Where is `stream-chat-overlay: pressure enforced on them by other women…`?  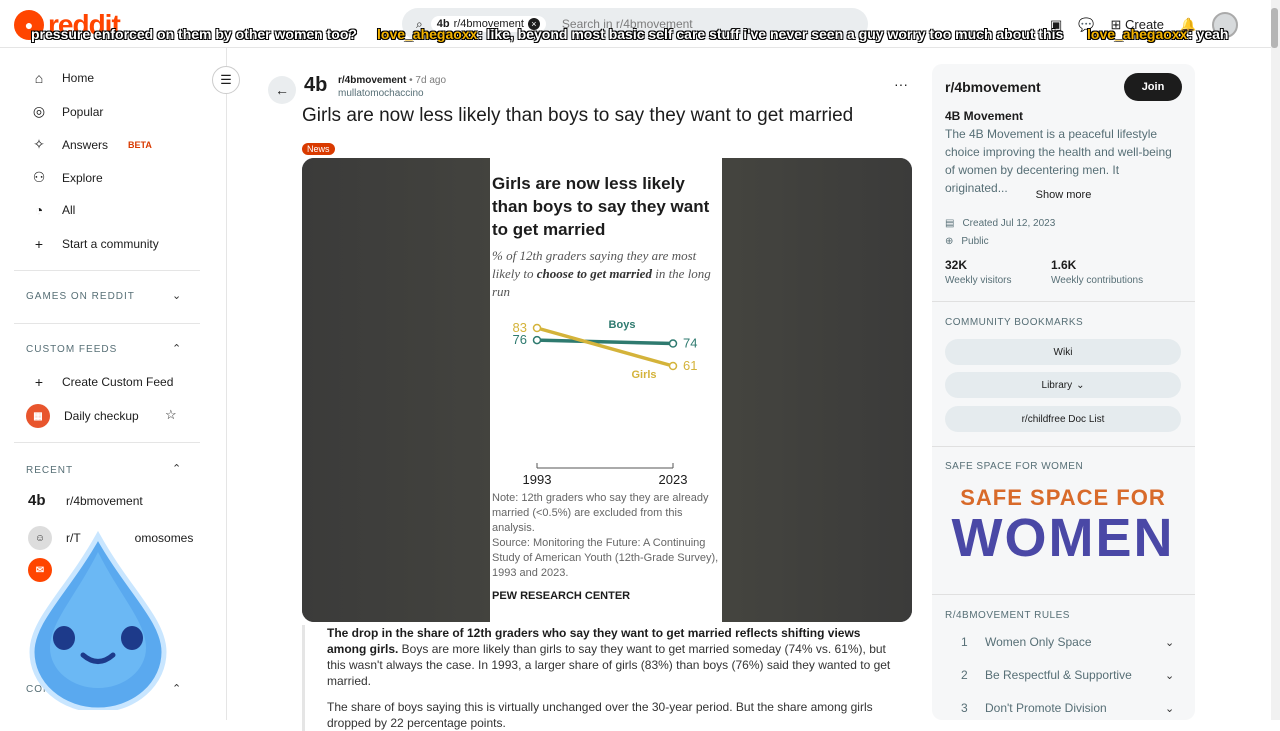 stream-chat-overlay: pressure enforced on them by other women… is located at coordinates (640, 36).